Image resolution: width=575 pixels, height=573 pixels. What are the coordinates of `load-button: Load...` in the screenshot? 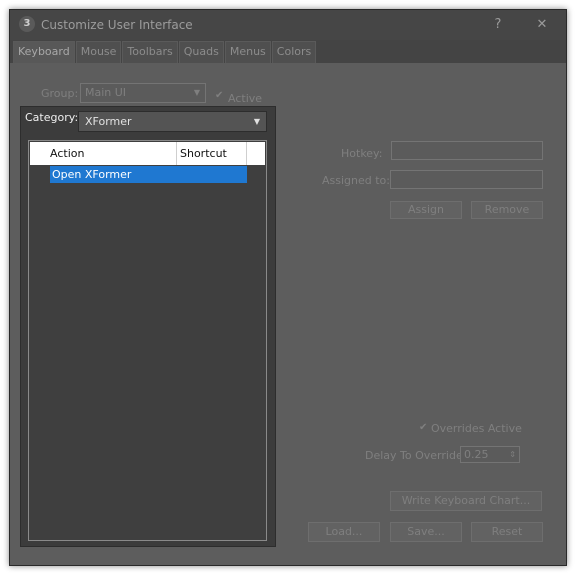 It's located at (344, 532).